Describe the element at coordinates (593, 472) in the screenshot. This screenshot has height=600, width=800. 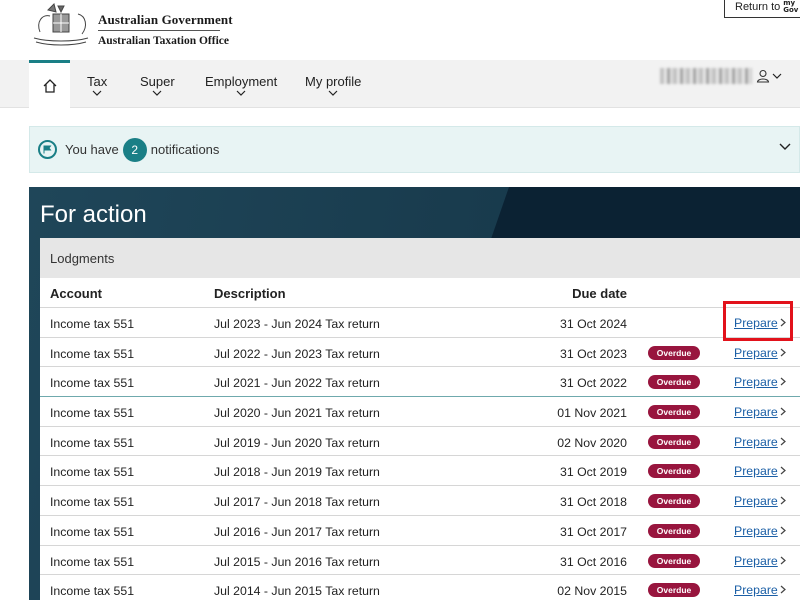
I see `row-due-date: 31 Oct 2019` at that location.